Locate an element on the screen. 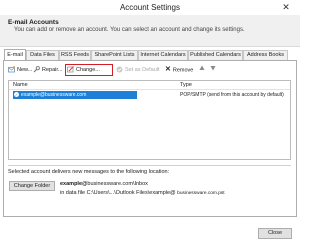  window-title: Account Settings is located at coordinates (150, 7).